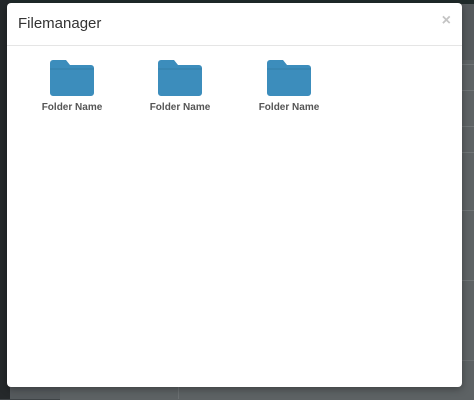 The image size is (474, 400). I want to click on modal-title: Filemanager, so click(60, 23).